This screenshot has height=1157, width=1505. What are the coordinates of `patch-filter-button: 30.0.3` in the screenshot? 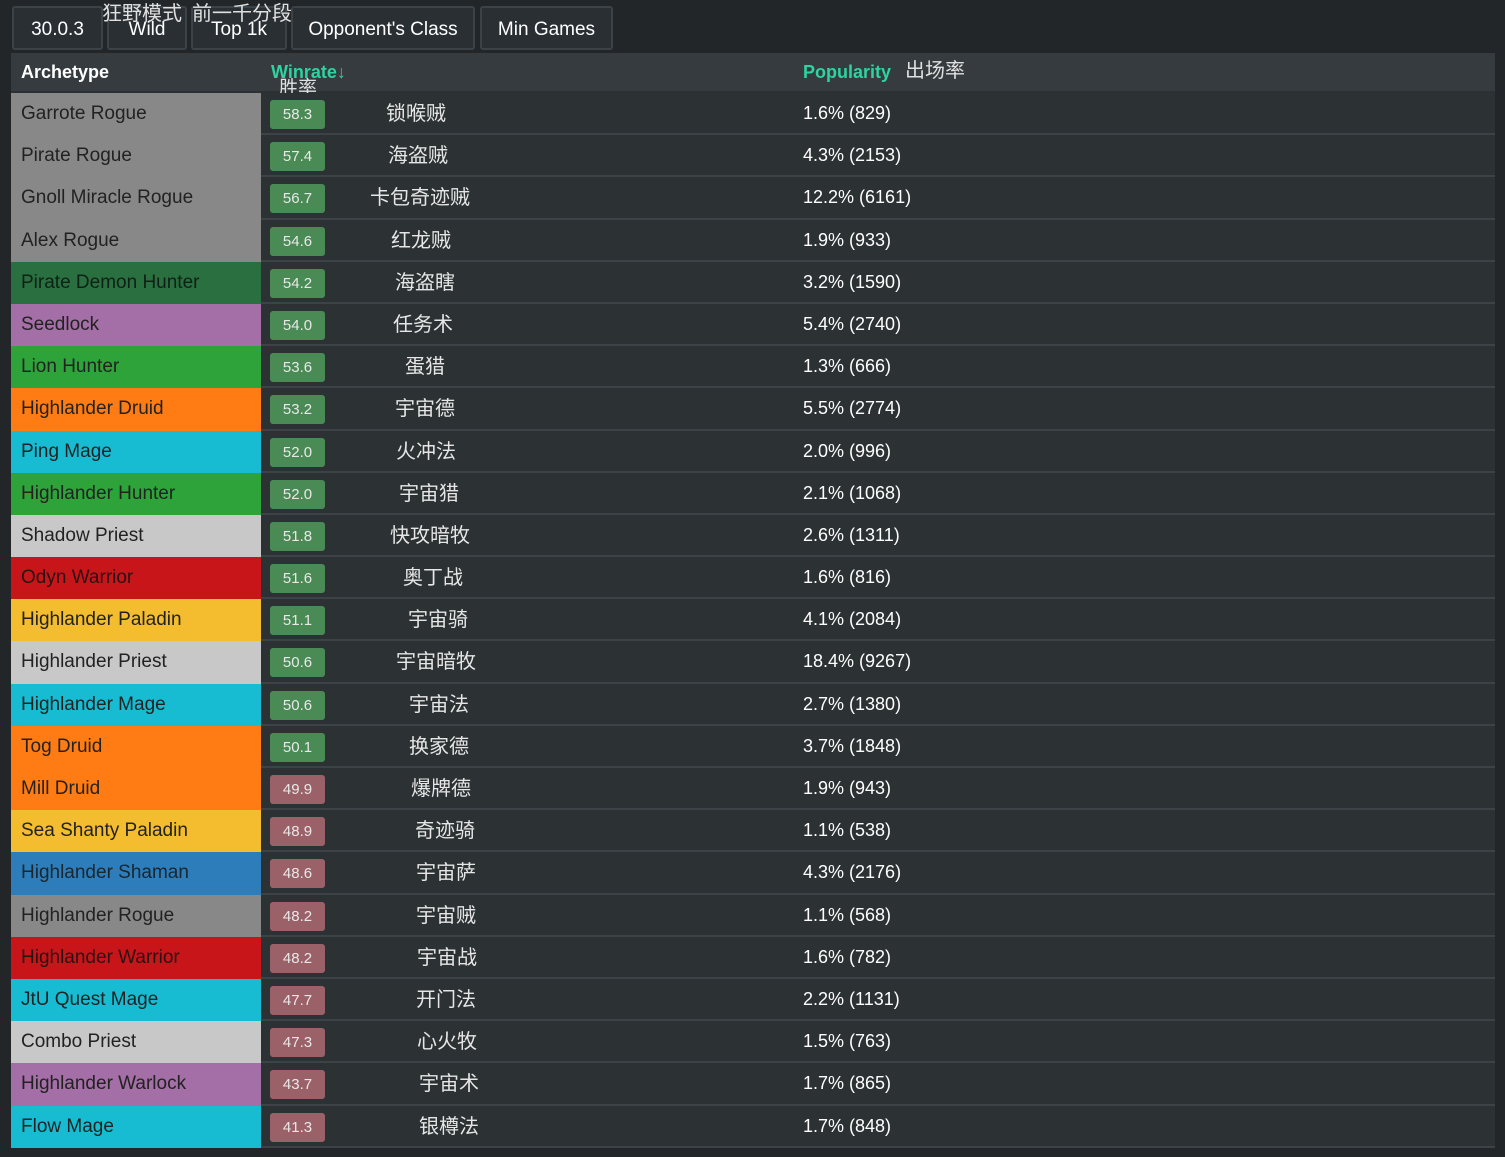 It's located at (57, 28).